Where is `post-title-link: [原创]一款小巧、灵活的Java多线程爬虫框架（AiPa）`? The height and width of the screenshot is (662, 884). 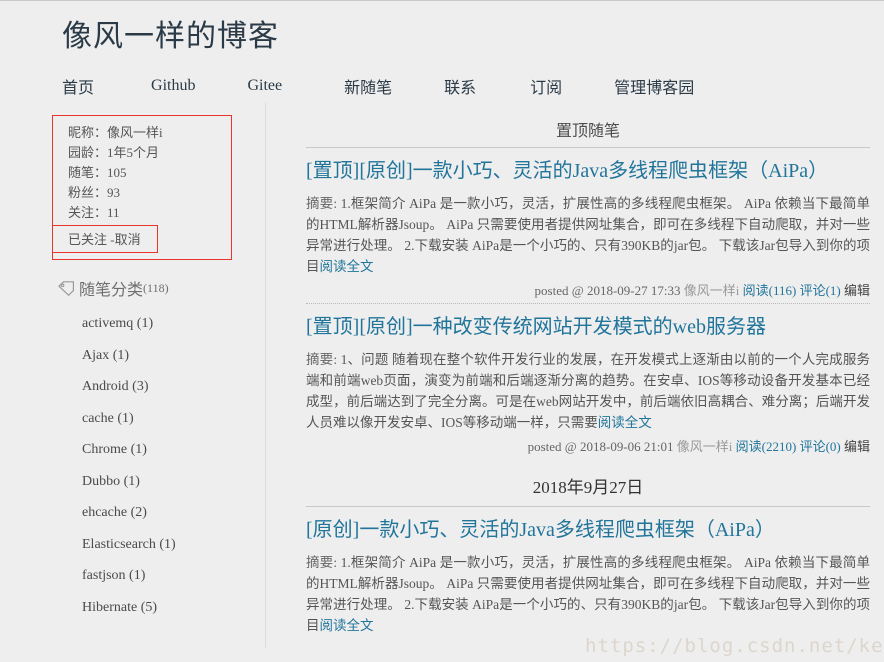 post-title-link: [原创]一款小巧、灵活的Java多线程爬虫框架（AiPa） is located at coordinates (540, 530).